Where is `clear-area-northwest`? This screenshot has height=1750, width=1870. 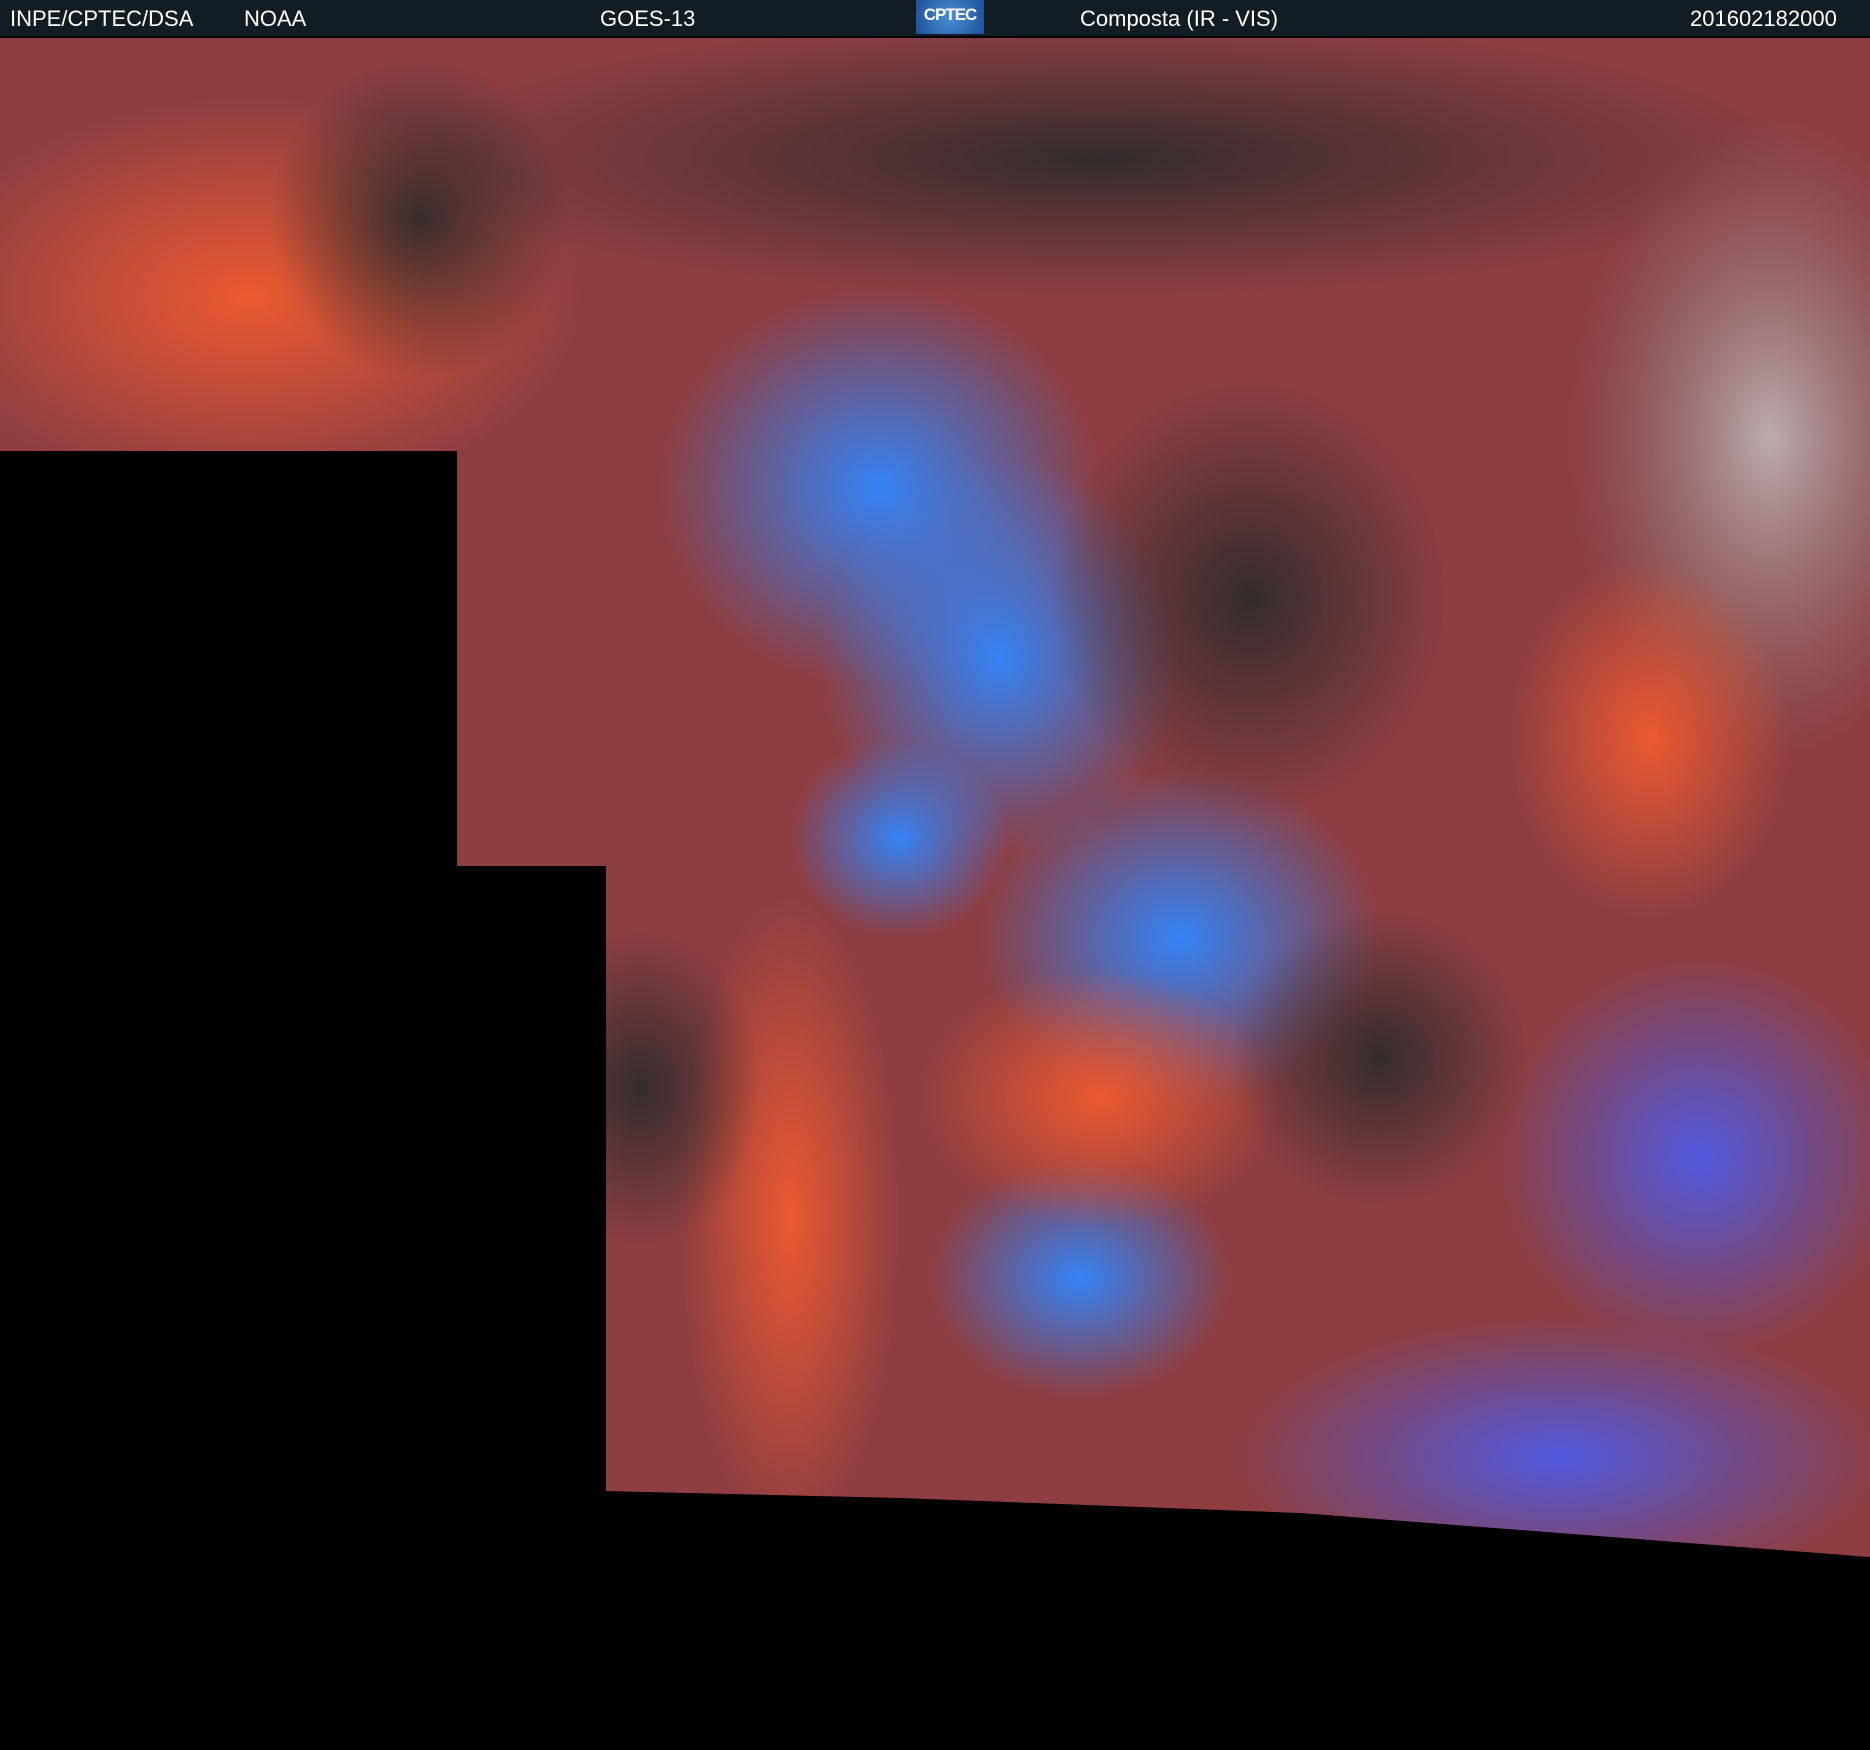 clear-area-northwest is located at coordinates (420, 218).